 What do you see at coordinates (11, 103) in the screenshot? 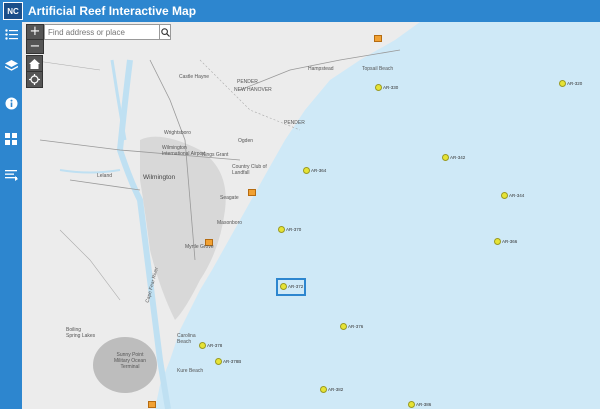
I see `info-icon` at bounding box center [11, 103].